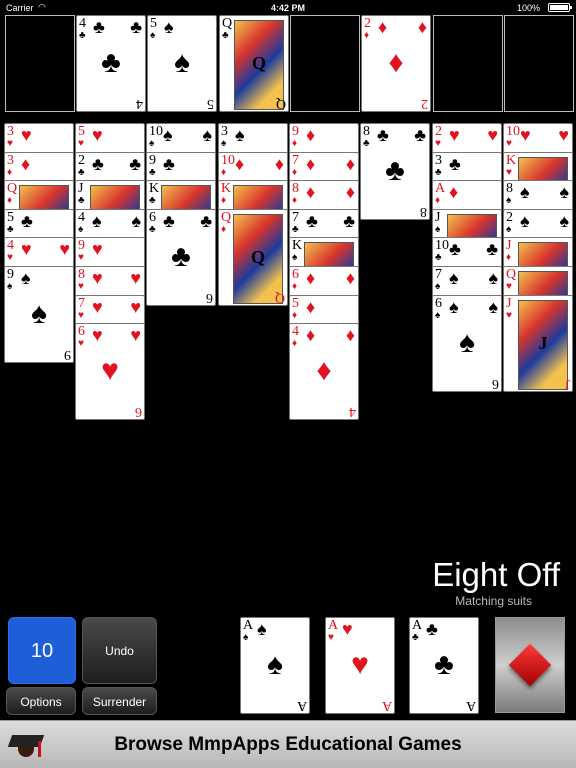 This screenshot has width=576, height=768. What do you see at coordinates (543, 345) in the screenshot?
I see `face-card-art: J` at bounding box center [543, 345].